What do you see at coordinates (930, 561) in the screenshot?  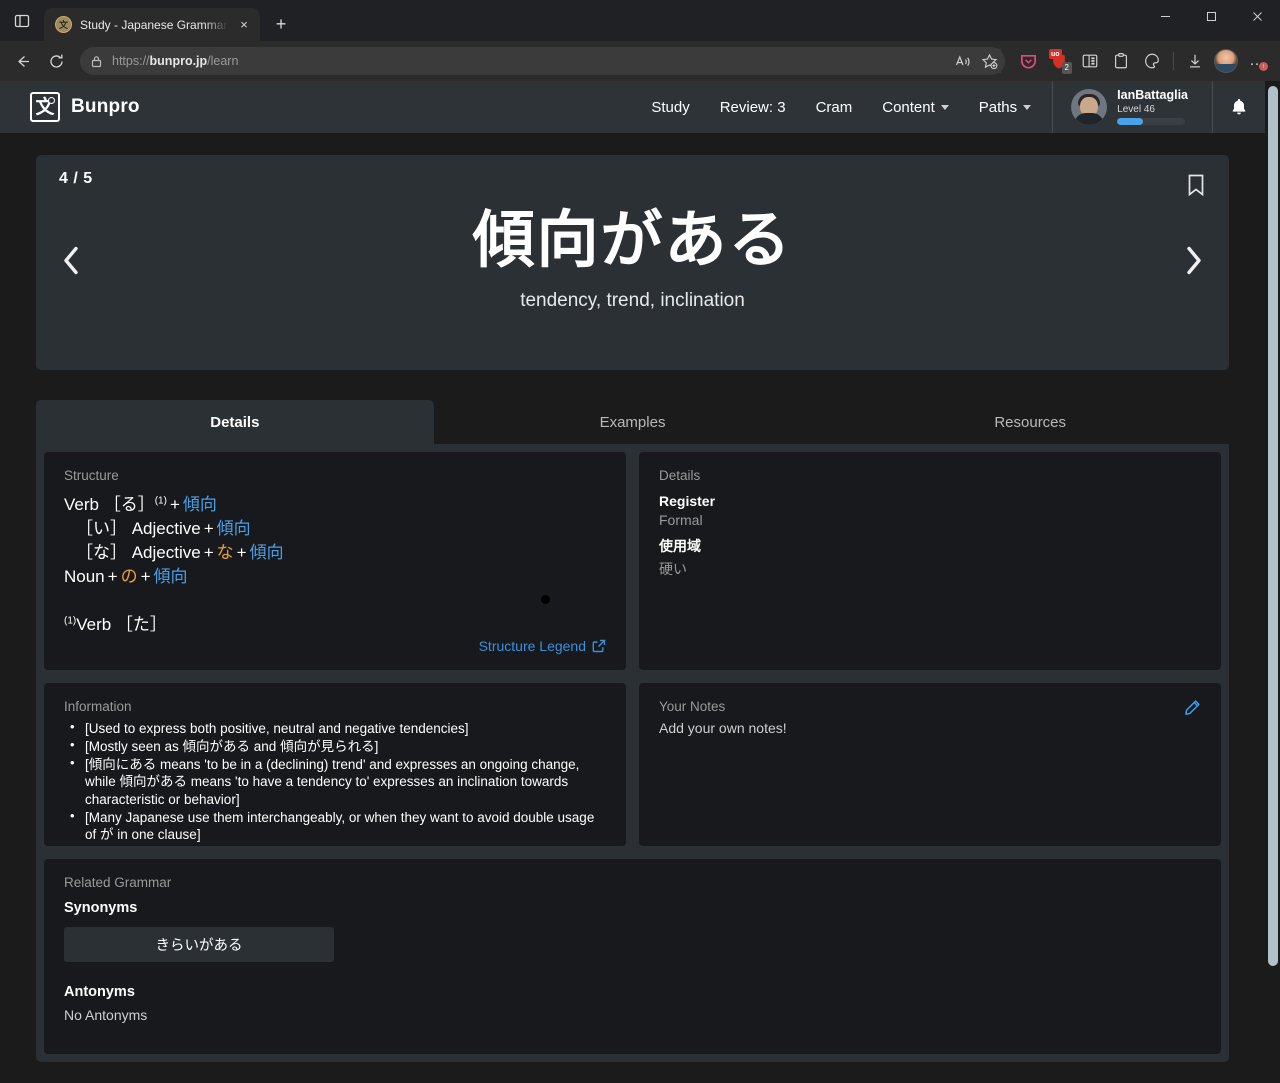 I see `details-card: Details Register Formal 使用域 硬い` at bounding box center [930, 561].